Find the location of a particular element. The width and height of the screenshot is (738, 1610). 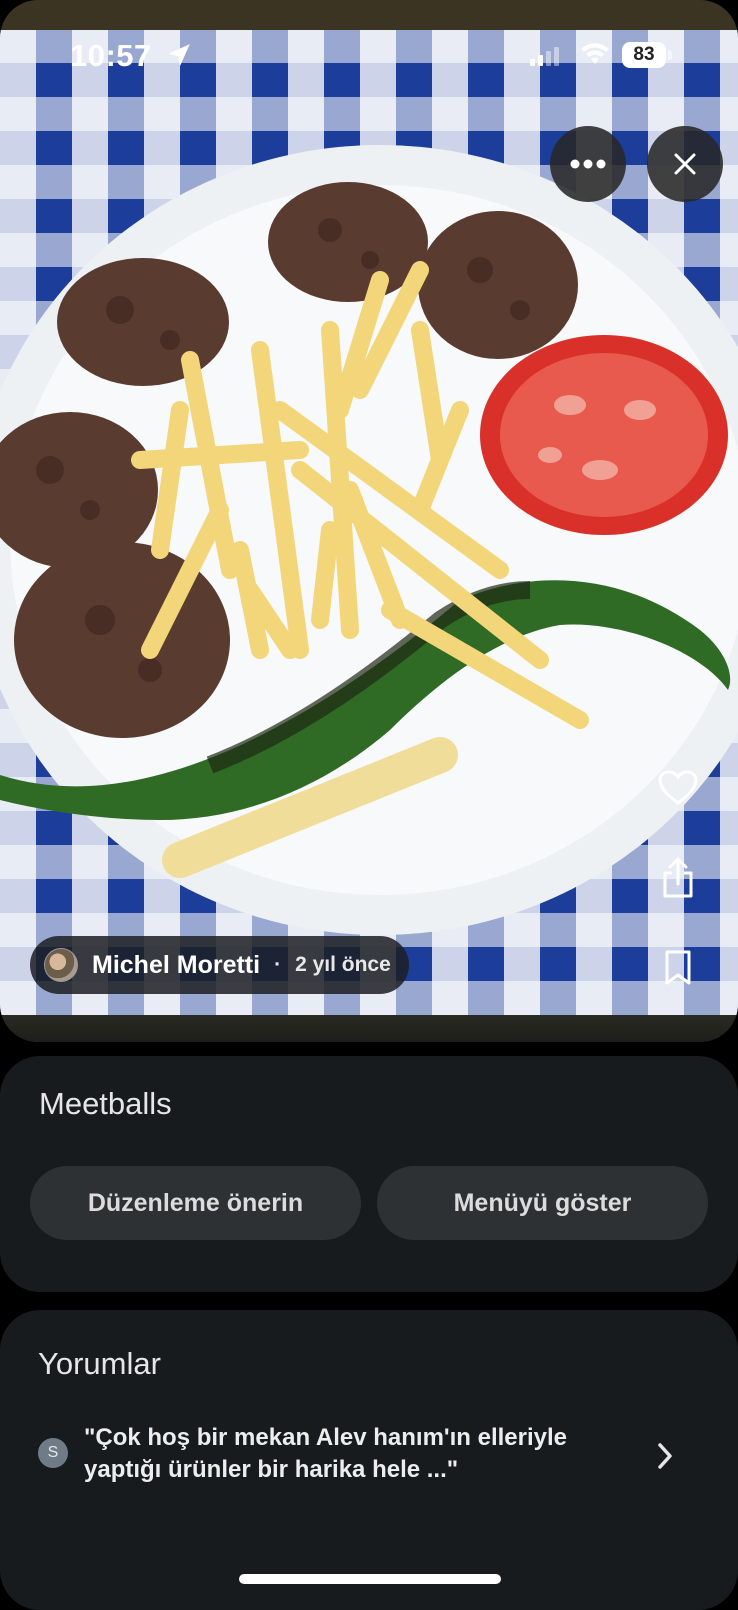

wifi-icon is located at coordinates (595, 53).